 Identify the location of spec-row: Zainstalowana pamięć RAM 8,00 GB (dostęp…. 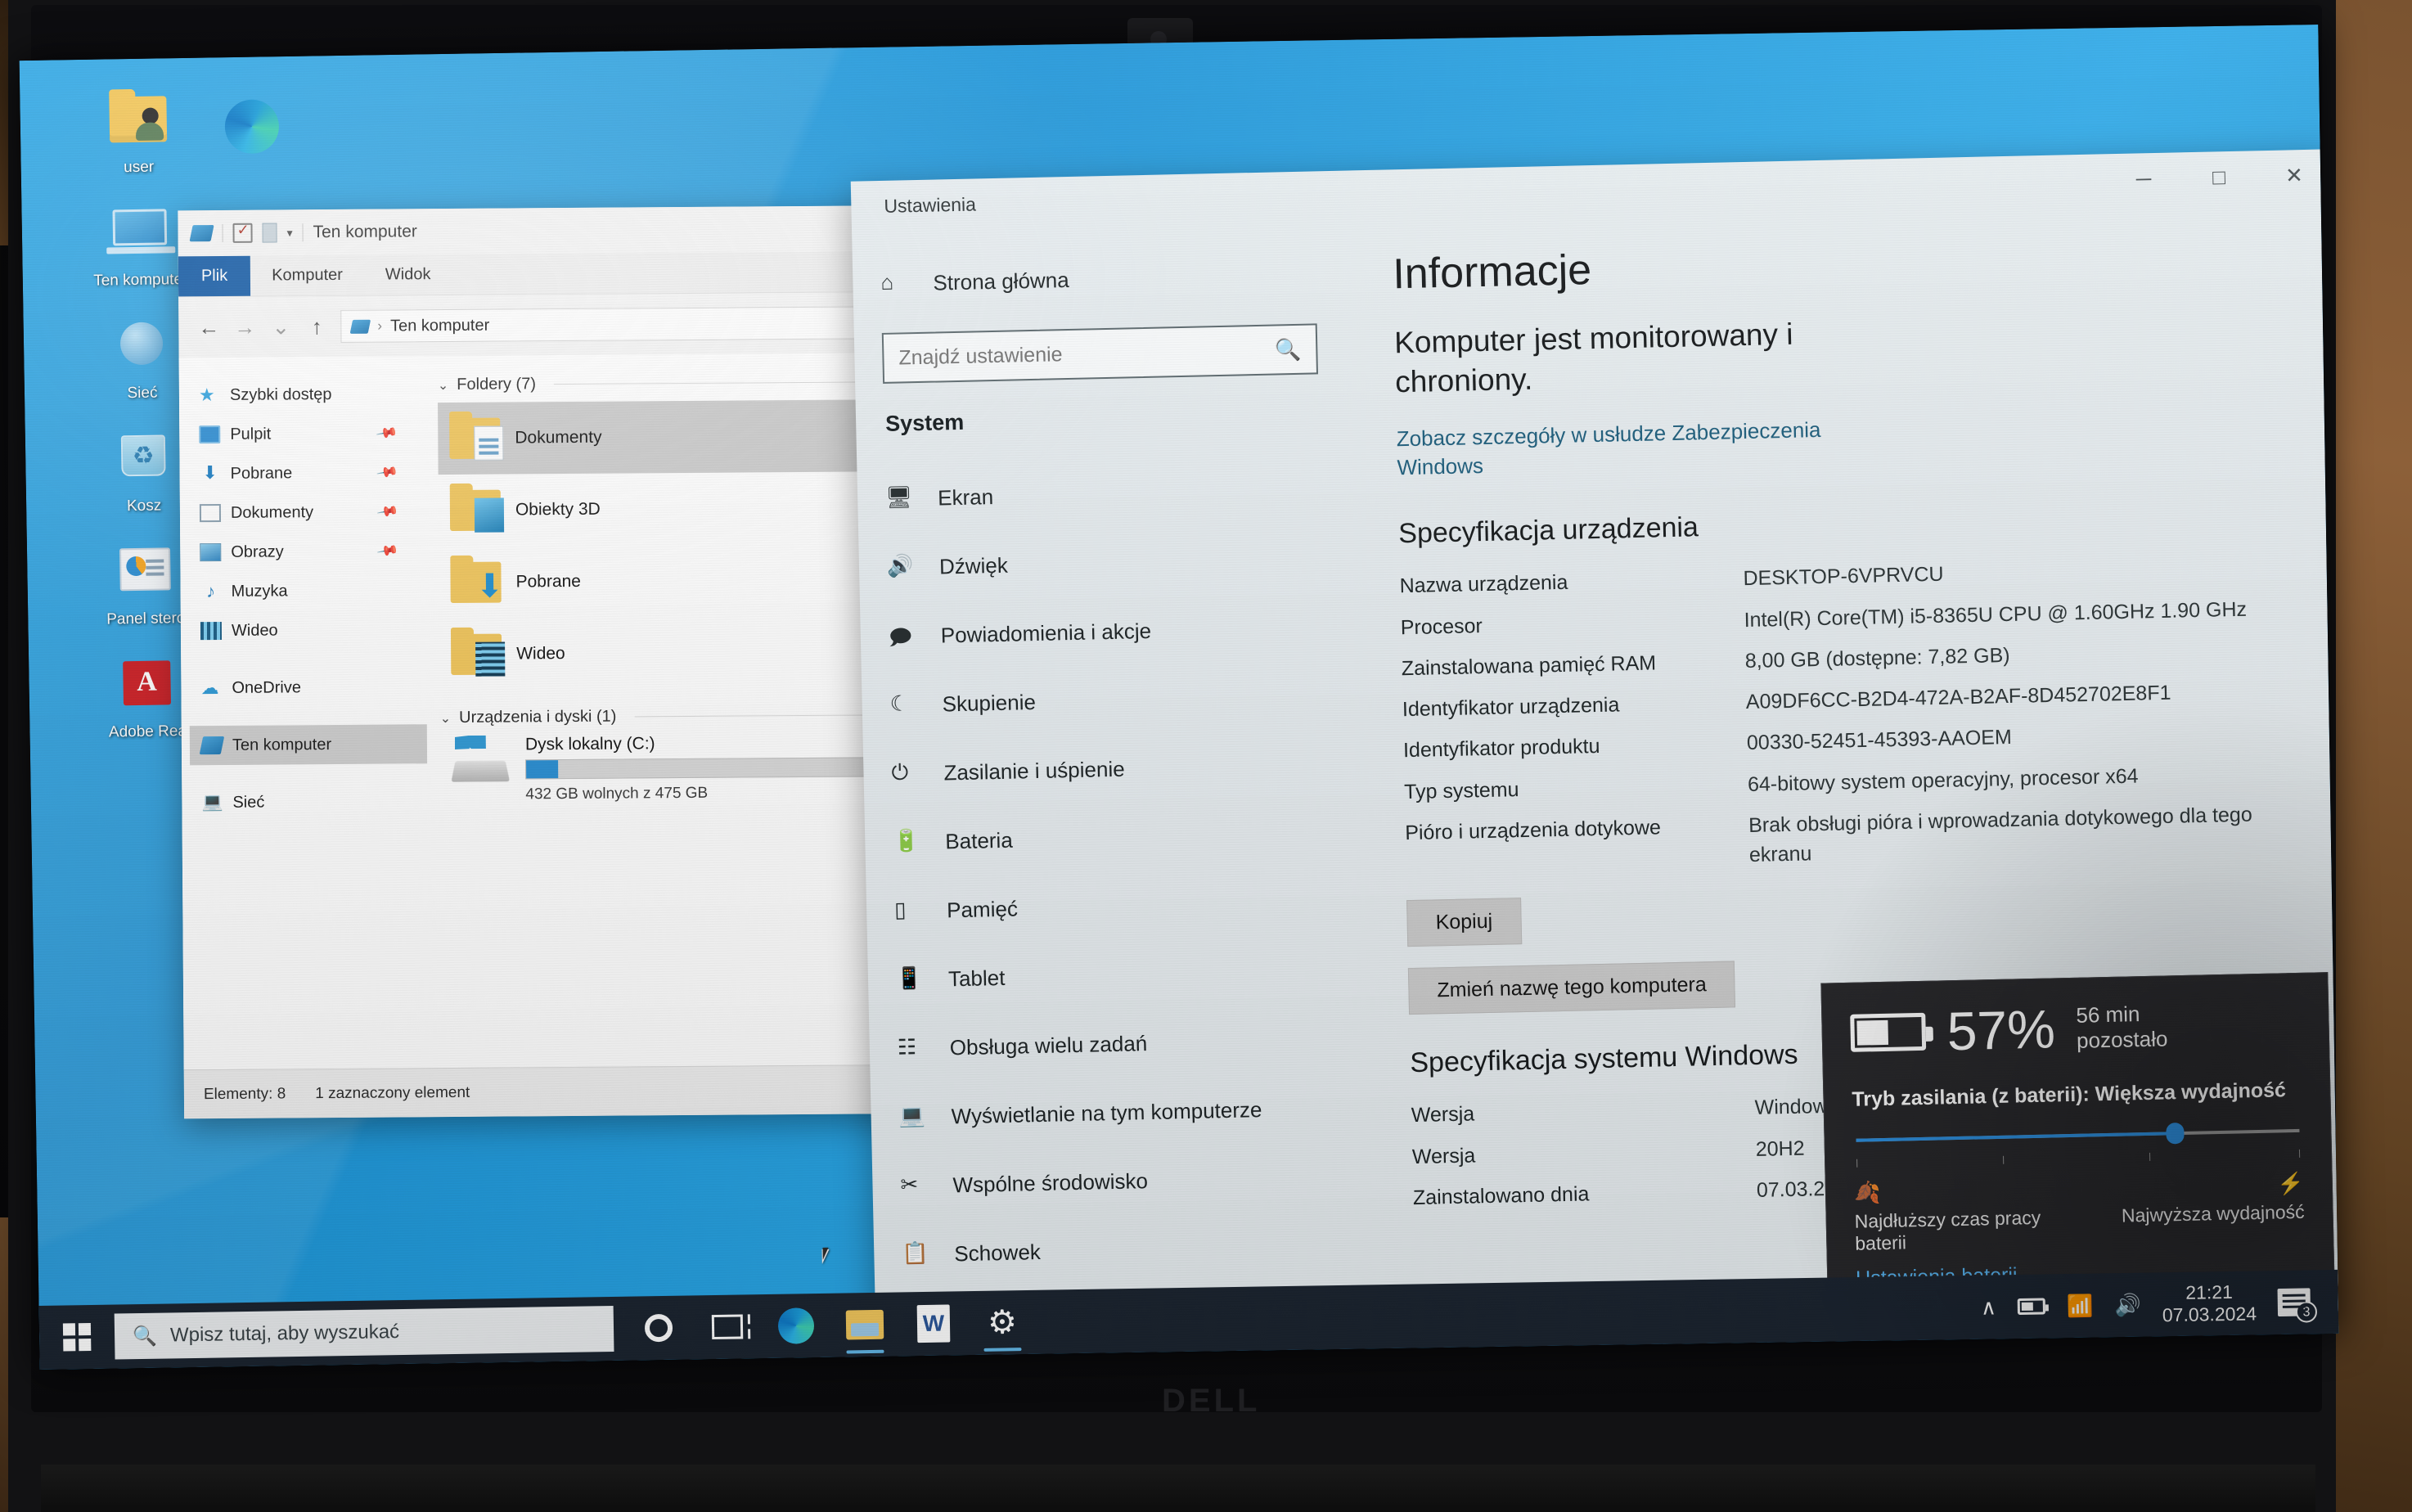
(1847, 659).